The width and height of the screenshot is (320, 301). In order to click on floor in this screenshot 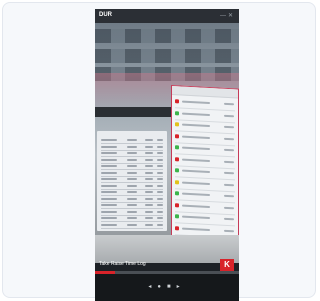, I will do `click(167, 249)`.